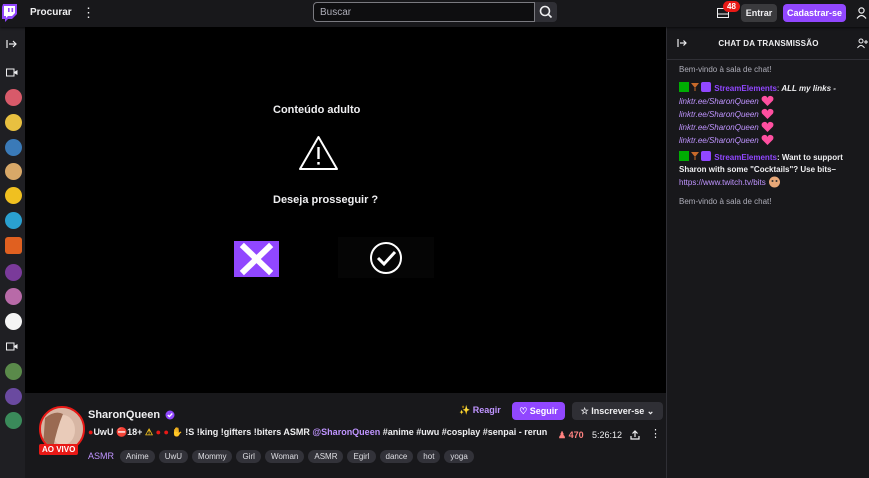  What do you see at coordinates (722, 182) in the screenshot?
I see `chat-link: https://www.twitch.tv/bits` at bounding box center [722, 182].